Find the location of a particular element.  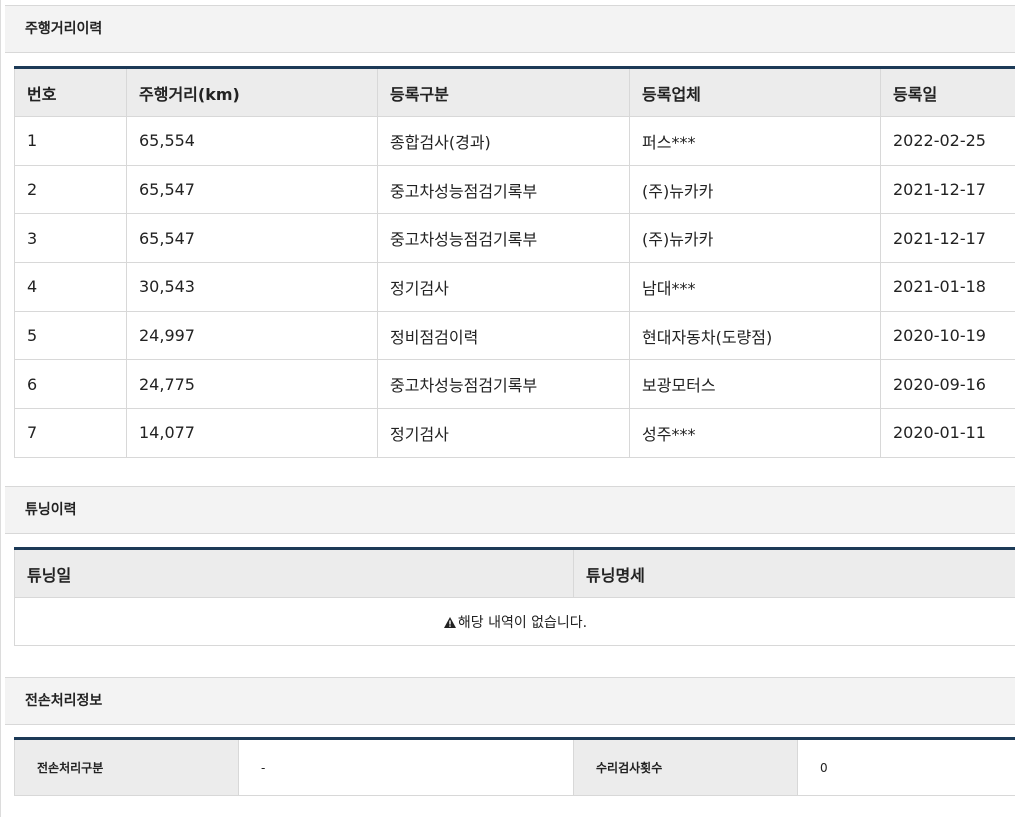

cell-number: 2 is located at coordinates (70, 189).